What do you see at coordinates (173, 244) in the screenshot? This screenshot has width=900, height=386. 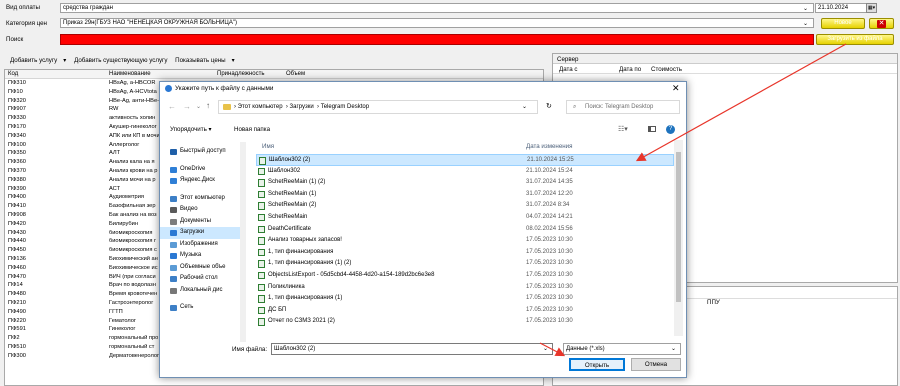 I see `images-icon` at bounding box center [173, 244].